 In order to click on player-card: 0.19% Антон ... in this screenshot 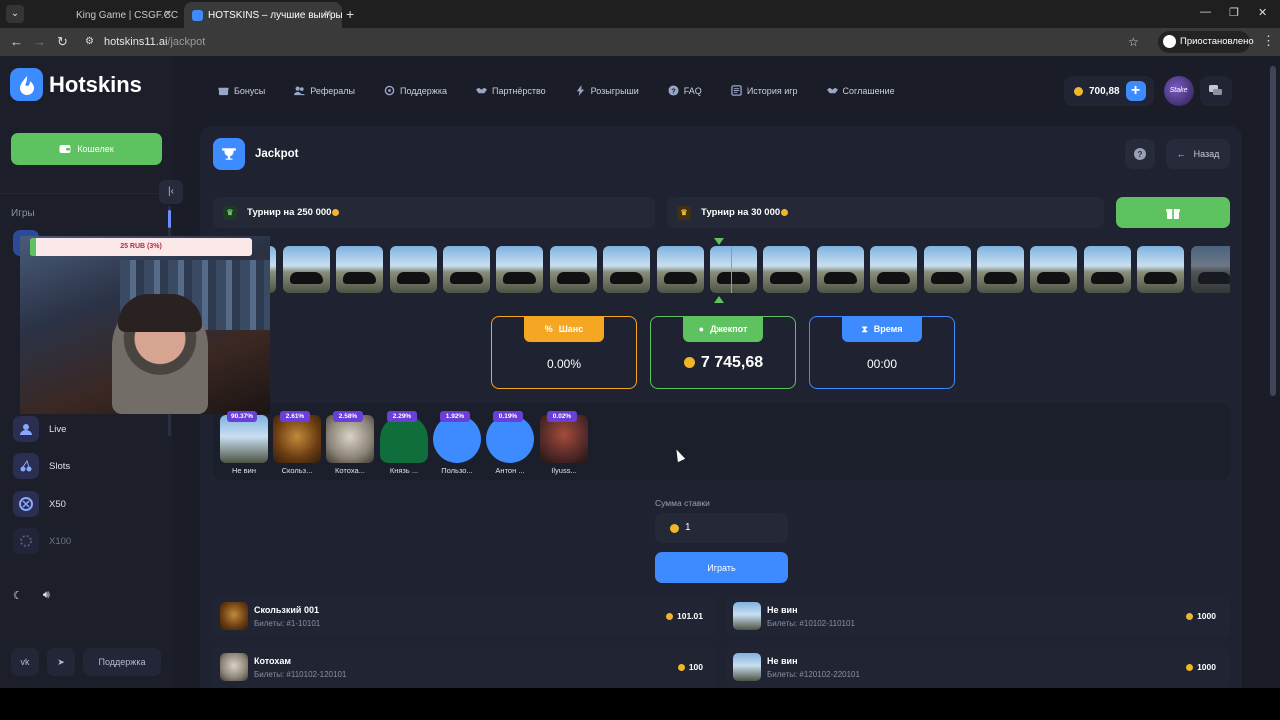, I will do `click(510, 443)`.